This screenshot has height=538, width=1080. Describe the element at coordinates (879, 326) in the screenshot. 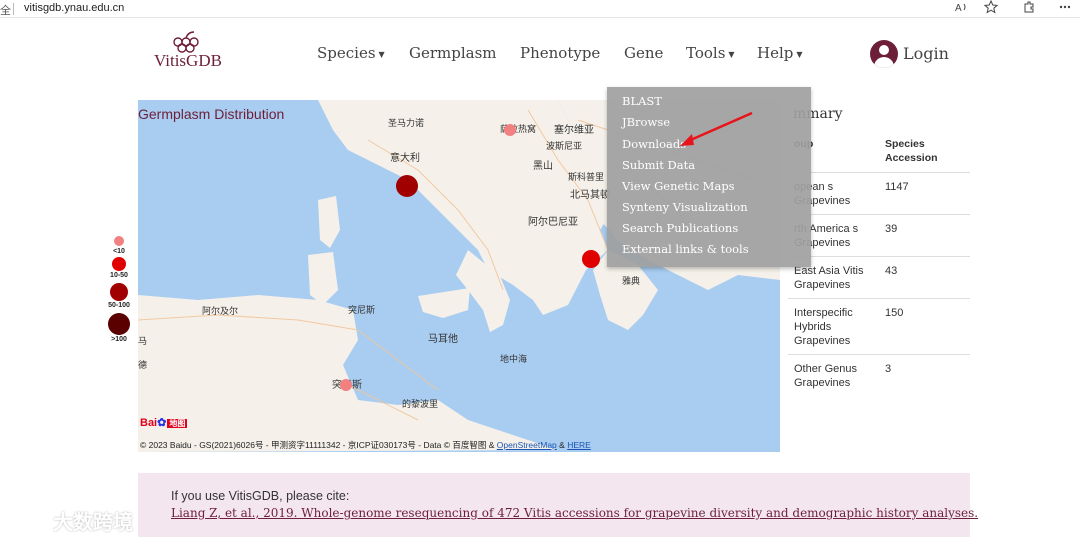

I see `table-row: Interspecific Hybrids Grapevines 150` at that location.